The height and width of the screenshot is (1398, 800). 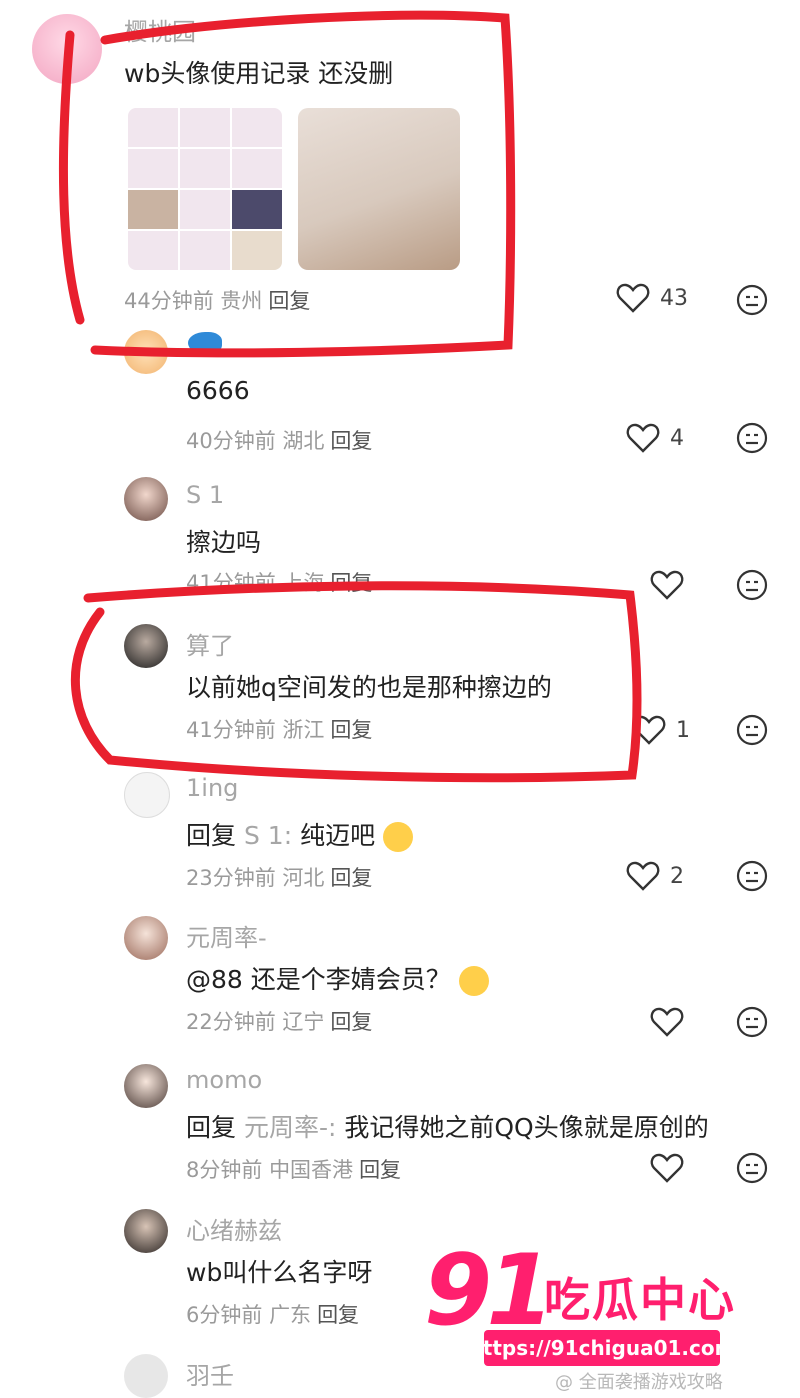 I want to click on comment-author: 算了, so click(x=210, y=643).